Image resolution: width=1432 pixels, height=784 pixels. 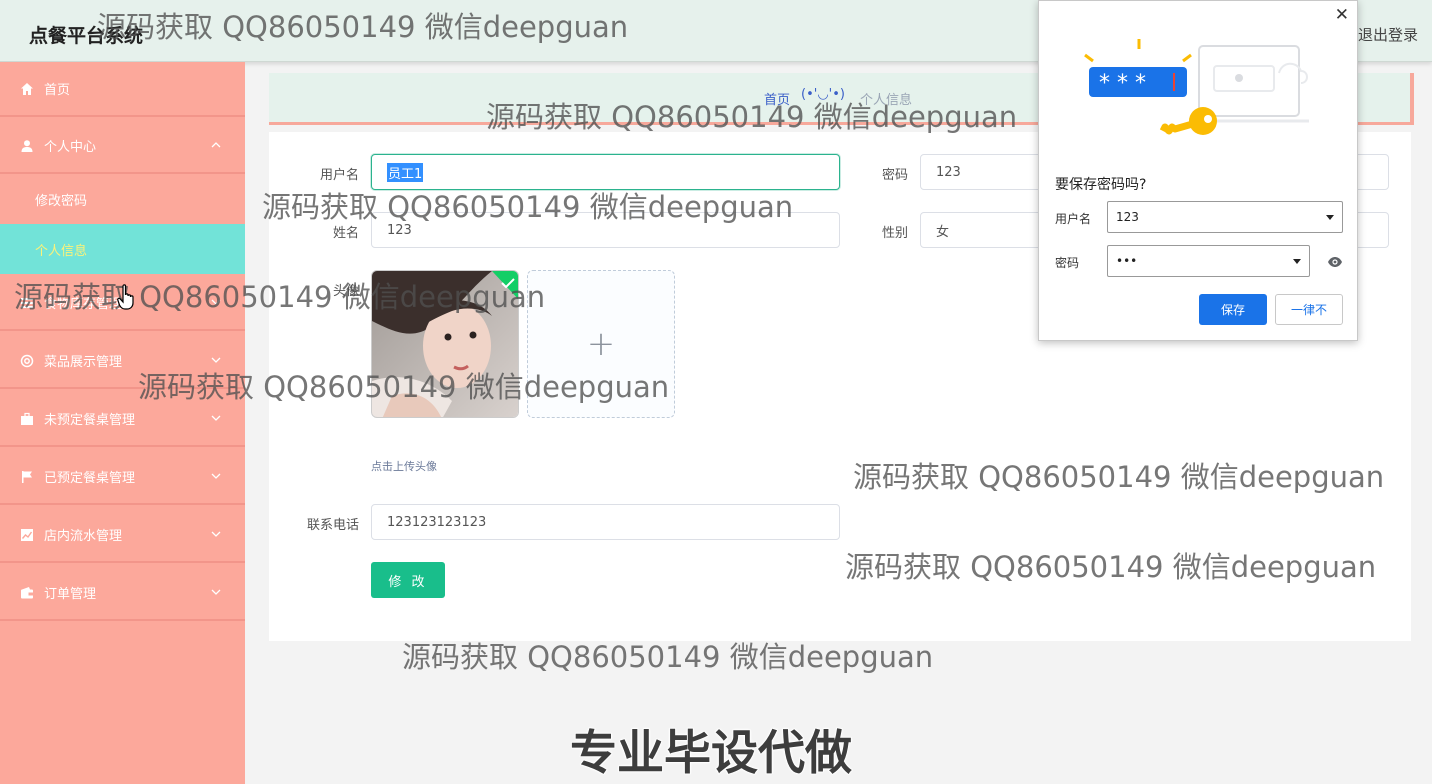 What do you see at coordinates (61, 251) in the screenshot?
I see `sidebar-item-label: 个人信息` at bounding box center [61, 251].